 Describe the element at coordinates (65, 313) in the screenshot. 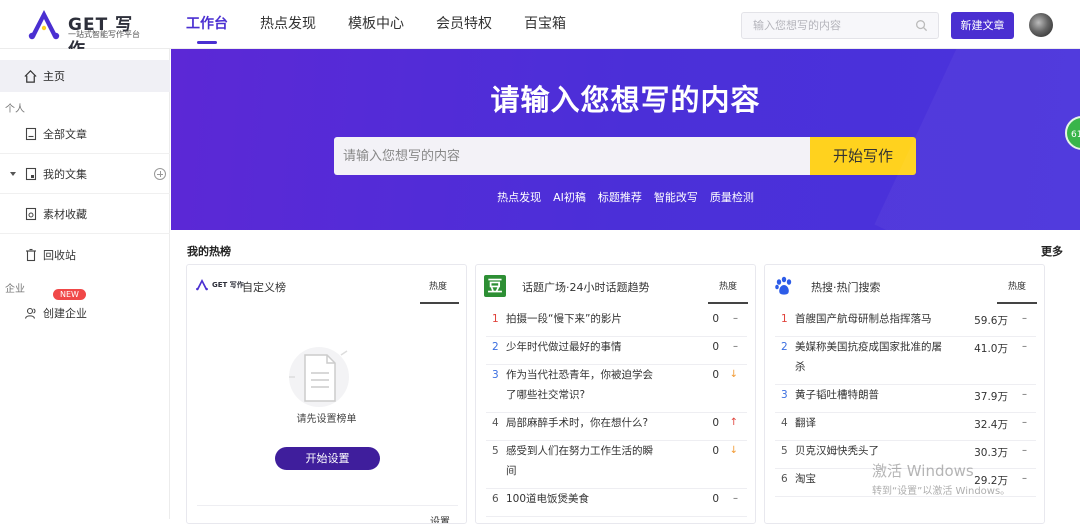

I see `sidebar-item-label: 创建企业` at that location.